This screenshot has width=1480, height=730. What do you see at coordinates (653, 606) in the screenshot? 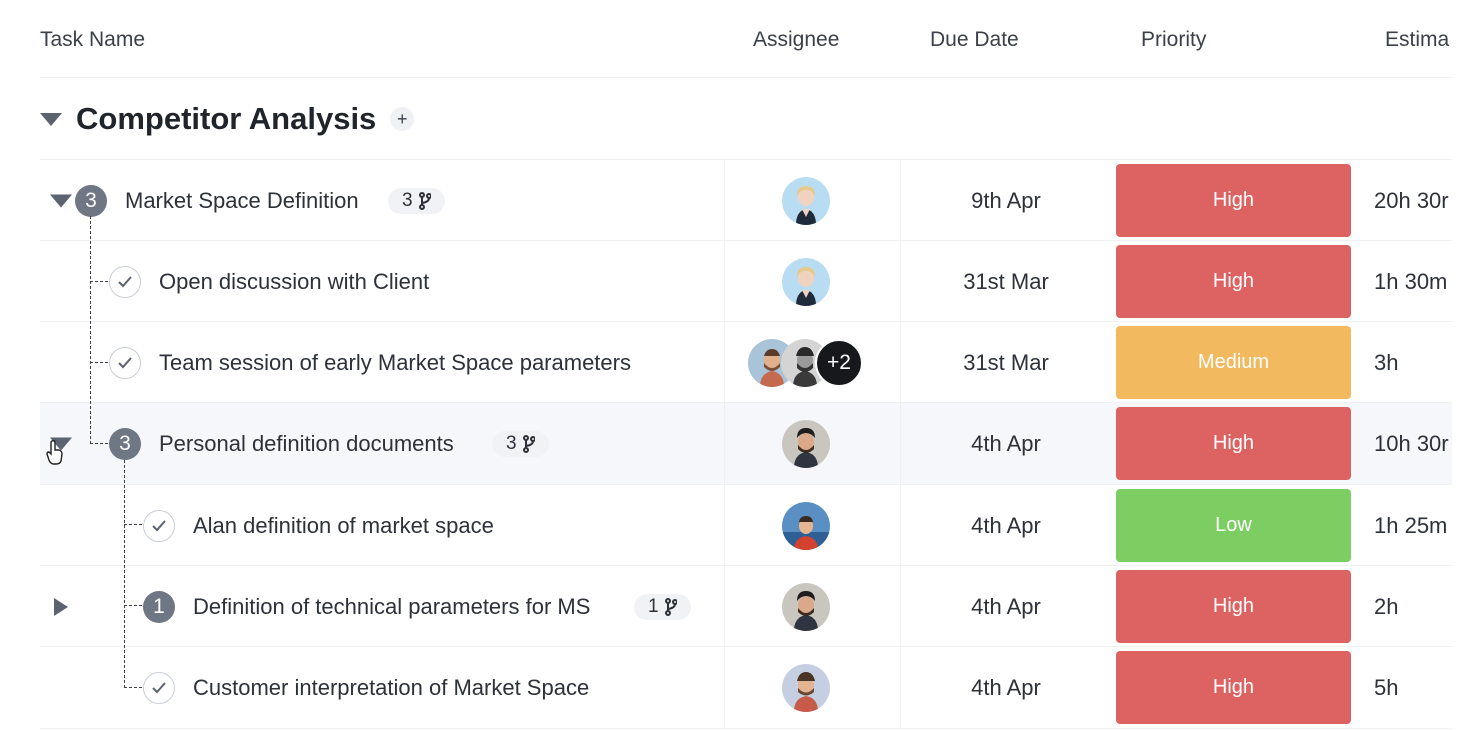
I see `subtask-count: 1` at bounding box center [653, 606].